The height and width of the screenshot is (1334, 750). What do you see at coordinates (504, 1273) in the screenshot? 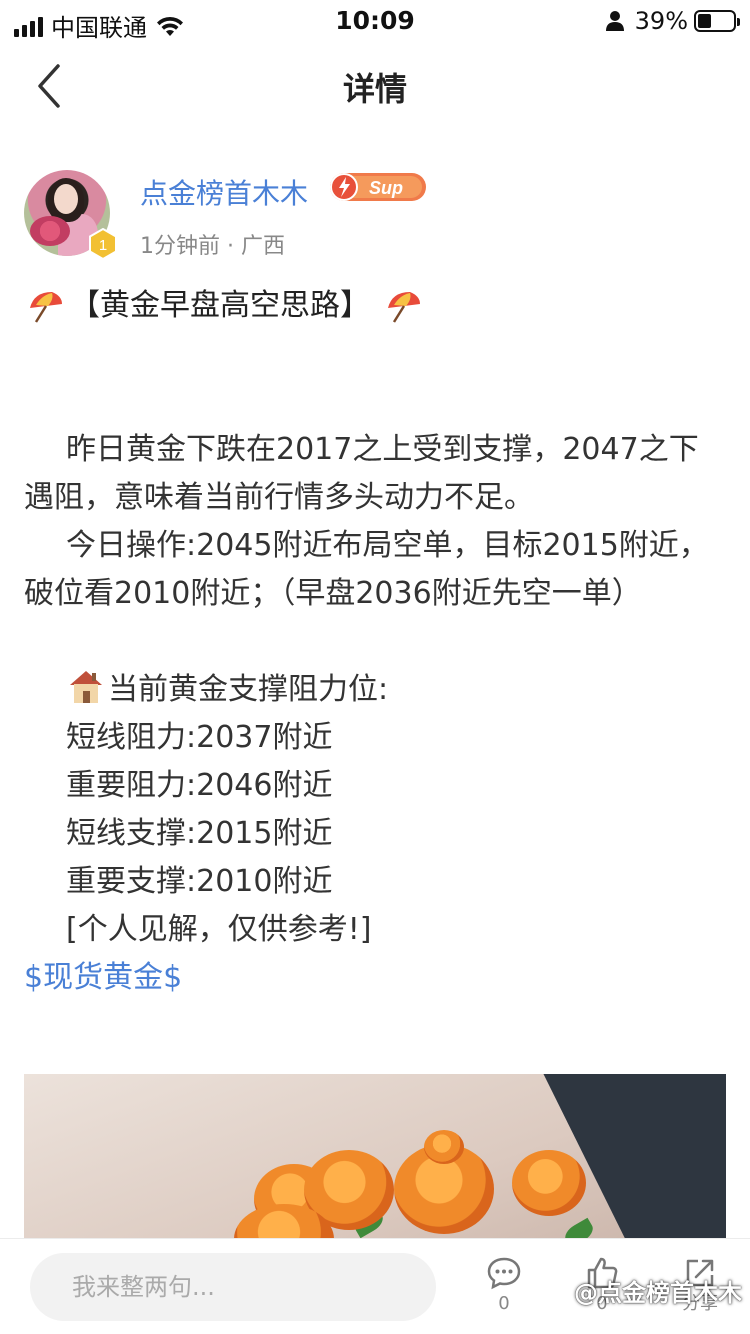
I see `comment-icon` at bounding box center [504, 1273].